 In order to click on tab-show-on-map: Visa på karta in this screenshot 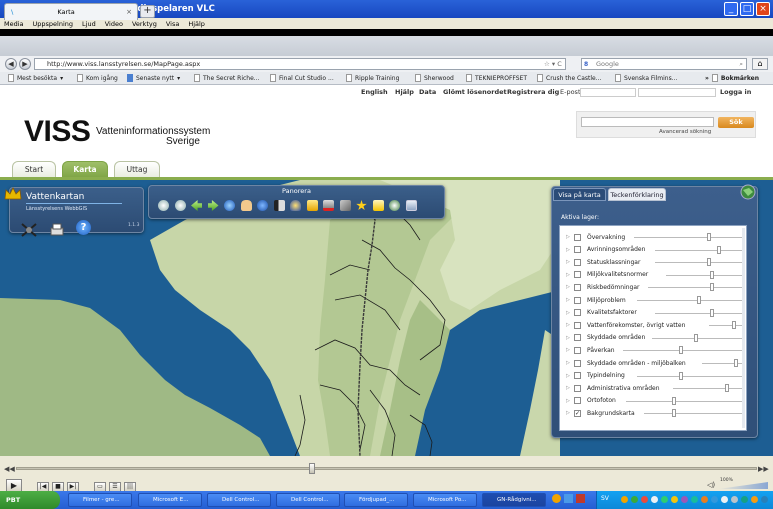, I will do `click(579, 194)`.